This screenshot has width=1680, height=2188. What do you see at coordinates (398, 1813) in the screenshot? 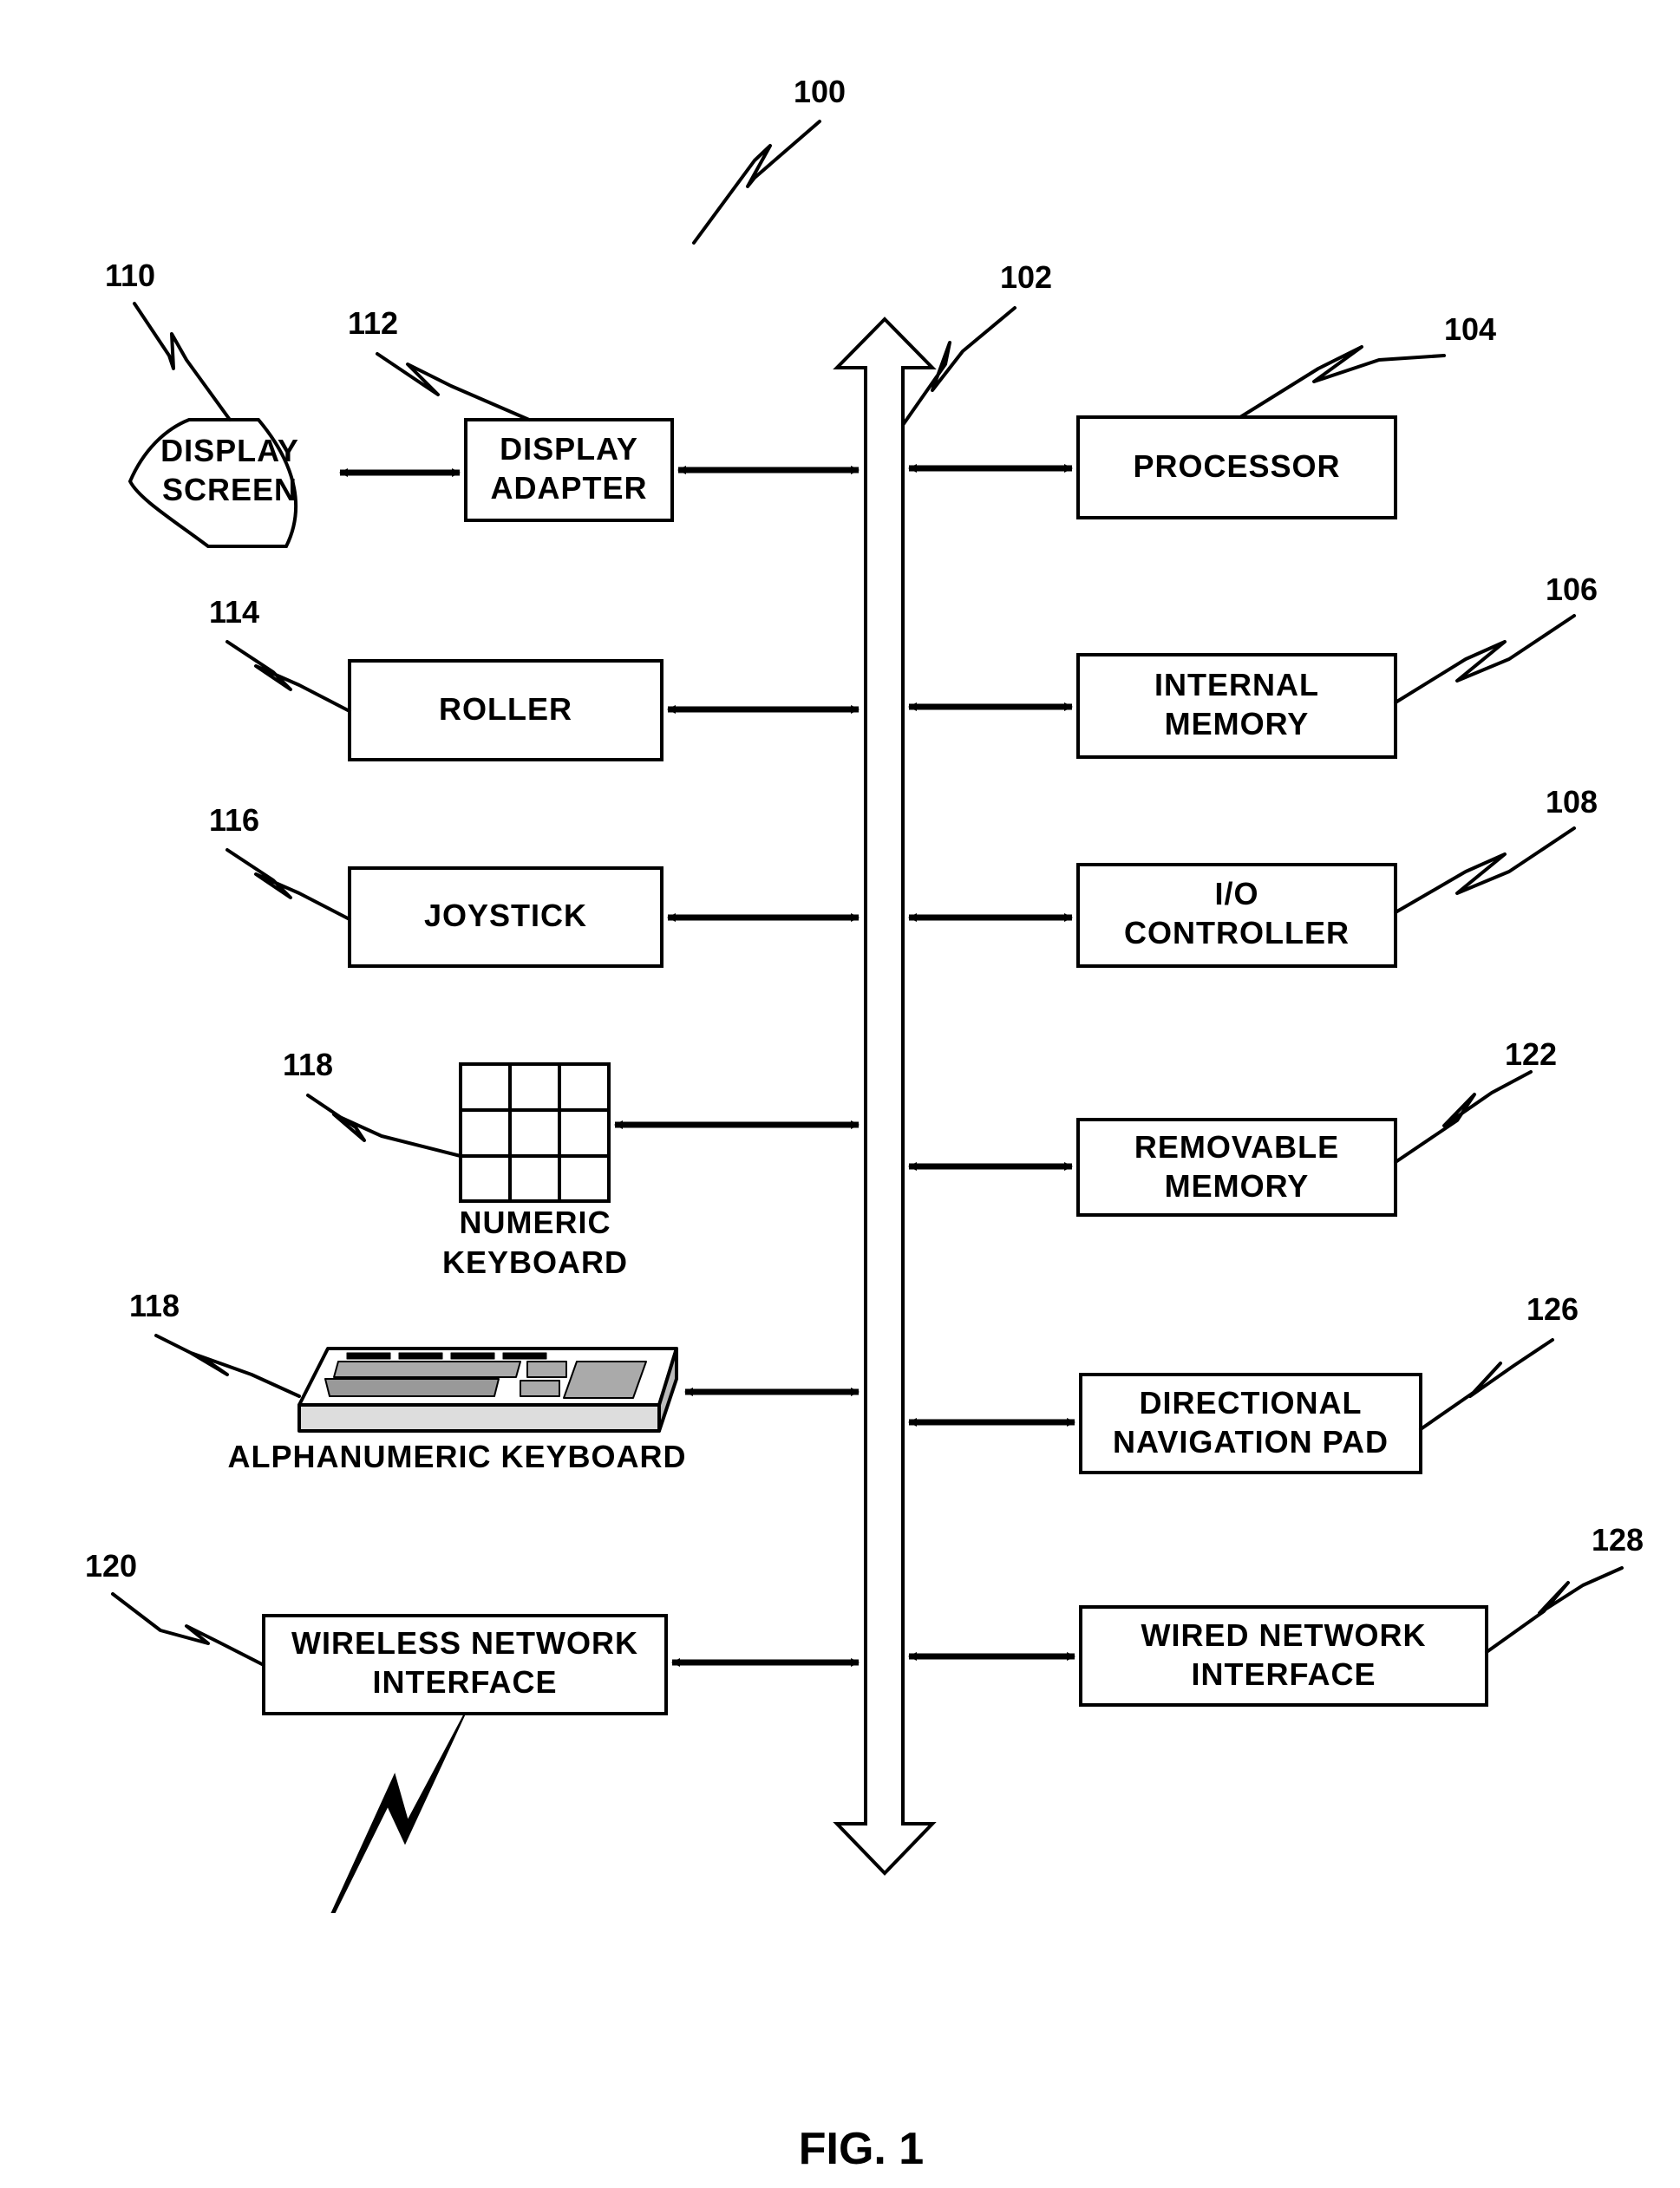
I see `wireless-signal-lightning-icon` at bounding box center [398, 1813].